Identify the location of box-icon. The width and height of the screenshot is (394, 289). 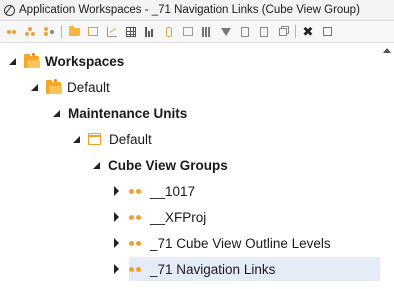
(93, 32).